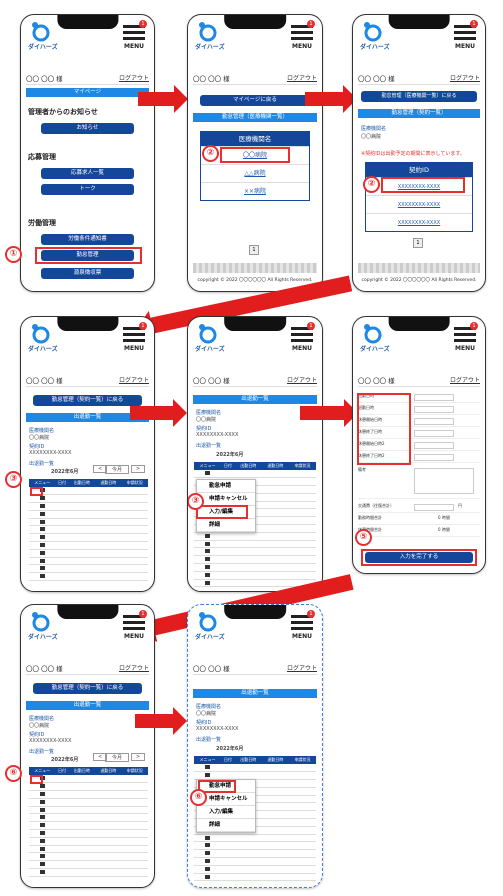 This screenshot has height=896, width=503. I want to click on notice-text: ※契約IDは出勤予定の期間に表示しています。, so click(413, 154).